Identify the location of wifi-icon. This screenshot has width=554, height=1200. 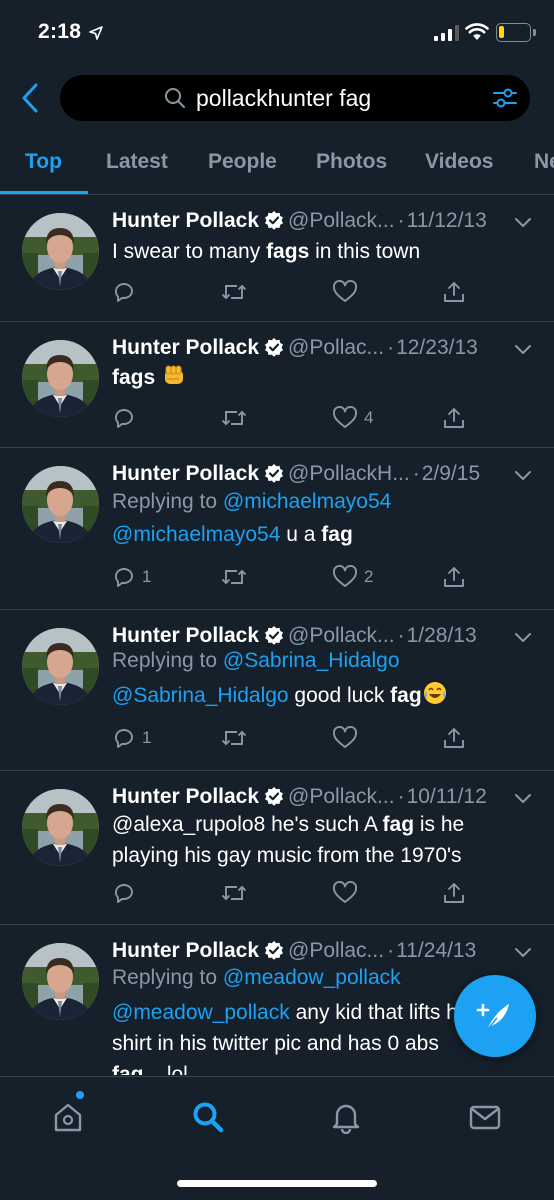
(477, 31).